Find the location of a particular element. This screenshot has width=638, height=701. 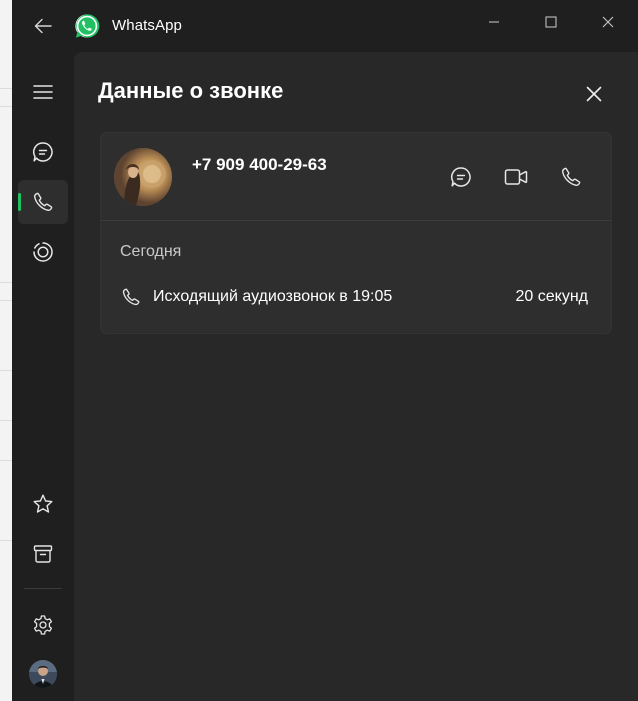

sidebar-item-calls is located at coordinates (43, 202).